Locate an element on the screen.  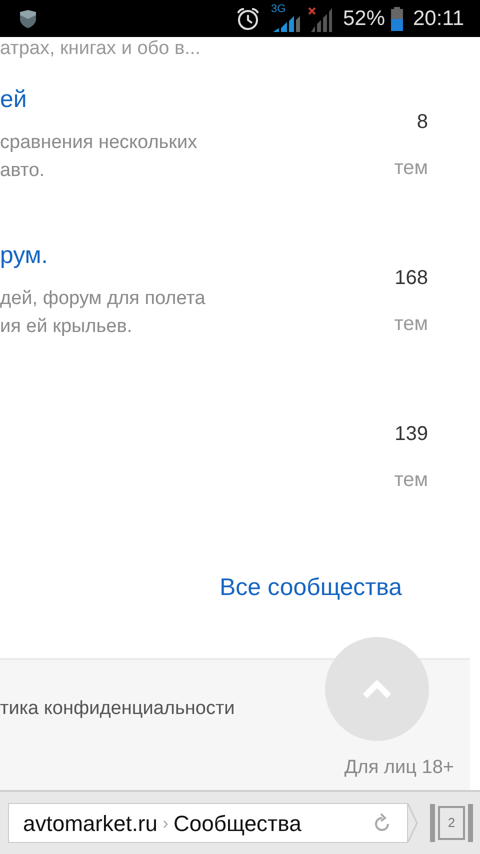
battery-percent: 52% is located at coordinates (363, 19).